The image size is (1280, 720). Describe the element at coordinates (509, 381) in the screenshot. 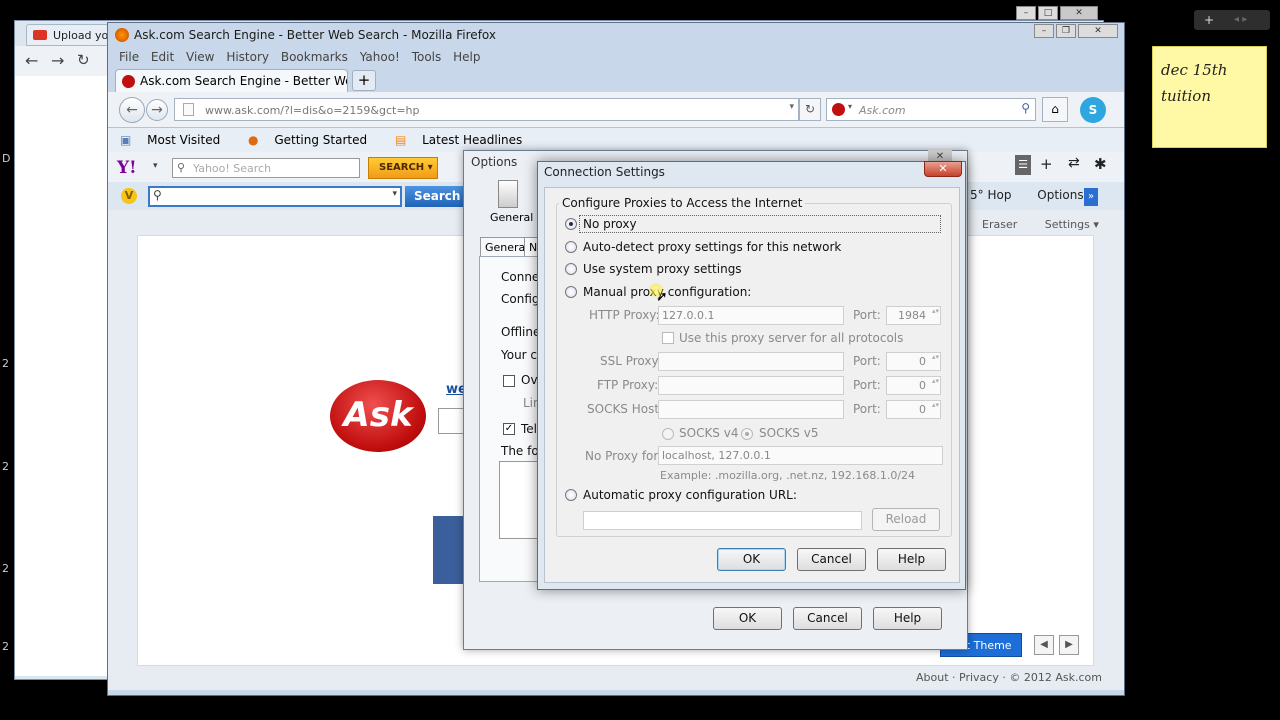

I see `override-cache-checkbox` at that location.